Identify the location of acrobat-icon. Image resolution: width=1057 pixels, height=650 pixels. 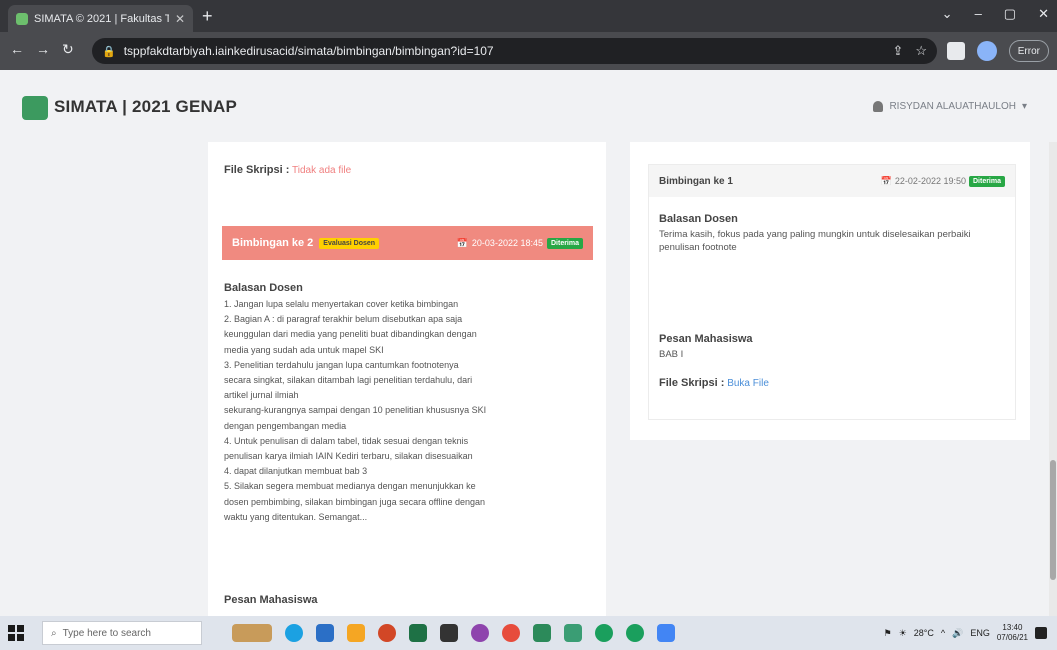
(387, 633).